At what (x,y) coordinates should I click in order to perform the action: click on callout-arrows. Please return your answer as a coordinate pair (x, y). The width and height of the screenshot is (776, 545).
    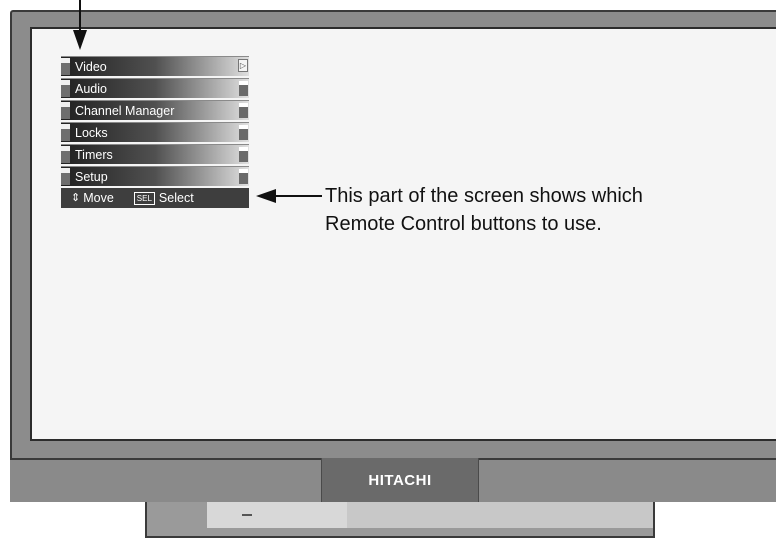
    Looking at the image, I should click on (197, 101).